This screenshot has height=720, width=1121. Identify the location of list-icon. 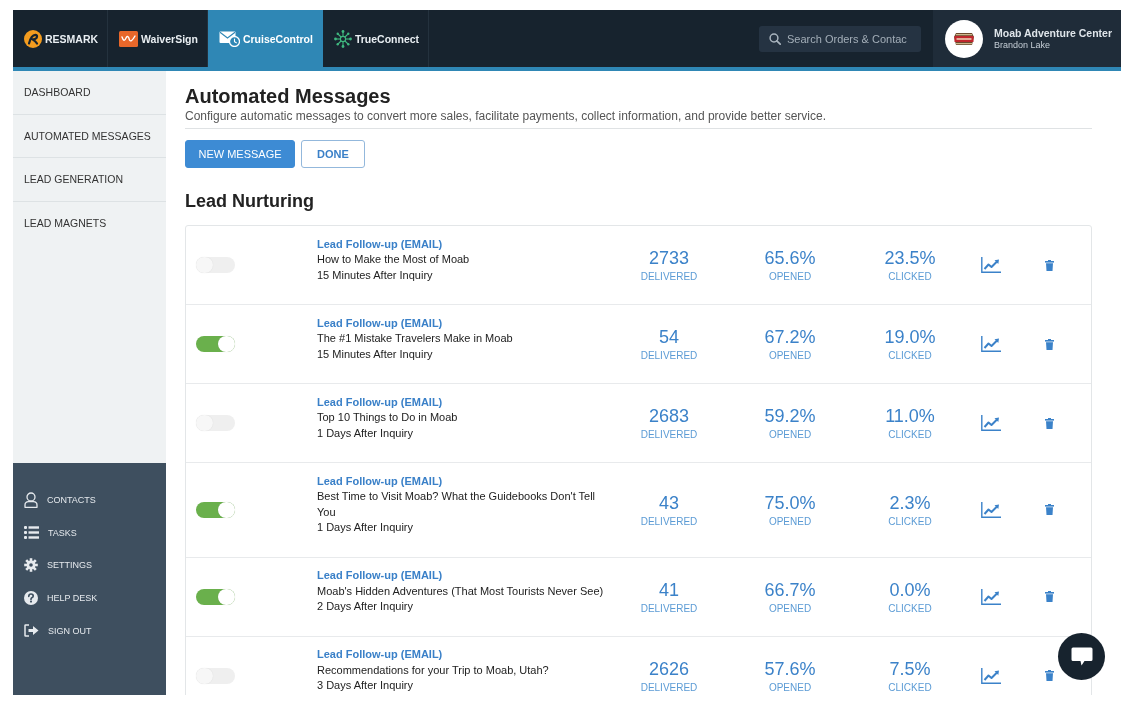
(31, 533).